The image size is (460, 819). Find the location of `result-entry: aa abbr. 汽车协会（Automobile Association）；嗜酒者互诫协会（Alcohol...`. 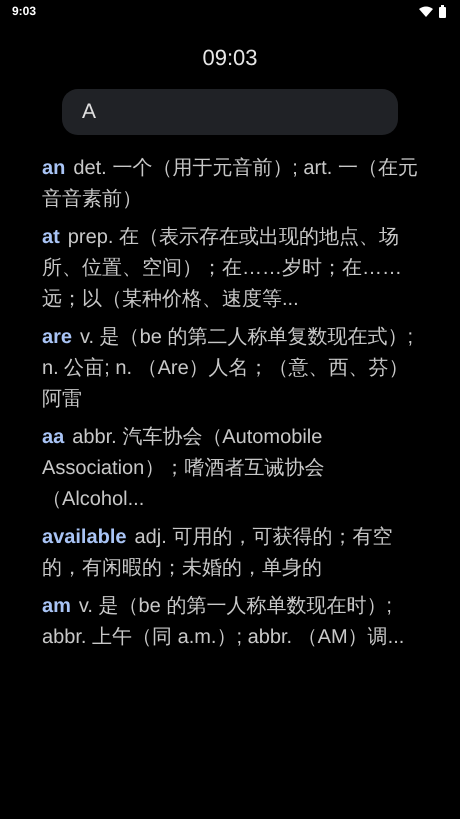

result-entry: aa abbr. 汽车协会（Automobile Association）；嗜酒者互诫协会（Alcohol... is located at coordinates (233, 468).